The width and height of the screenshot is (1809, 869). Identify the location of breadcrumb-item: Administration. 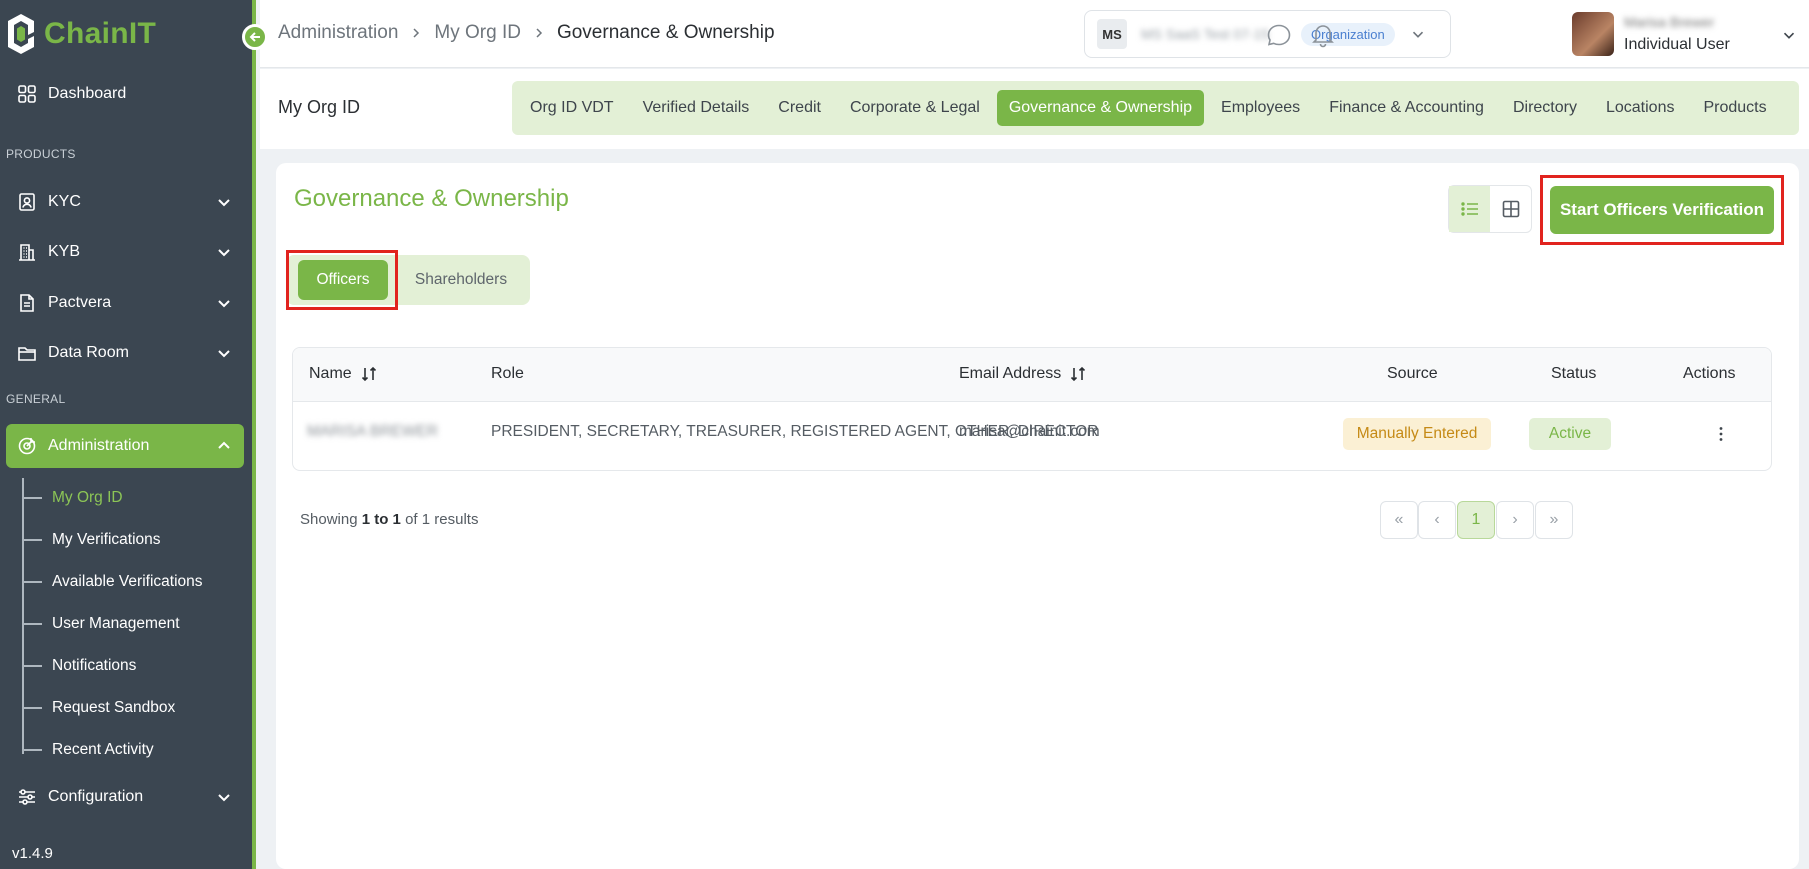
(338, 33).